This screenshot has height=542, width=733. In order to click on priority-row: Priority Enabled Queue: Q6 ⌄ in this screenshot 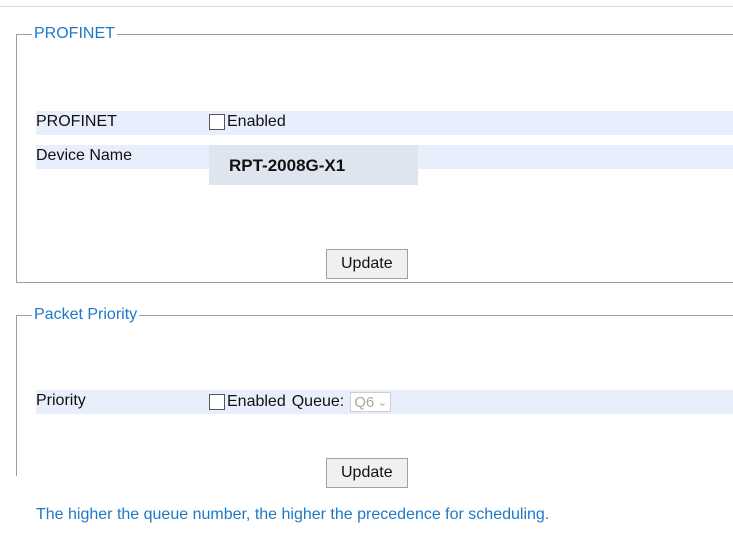, I will do `click(384, 402)`.